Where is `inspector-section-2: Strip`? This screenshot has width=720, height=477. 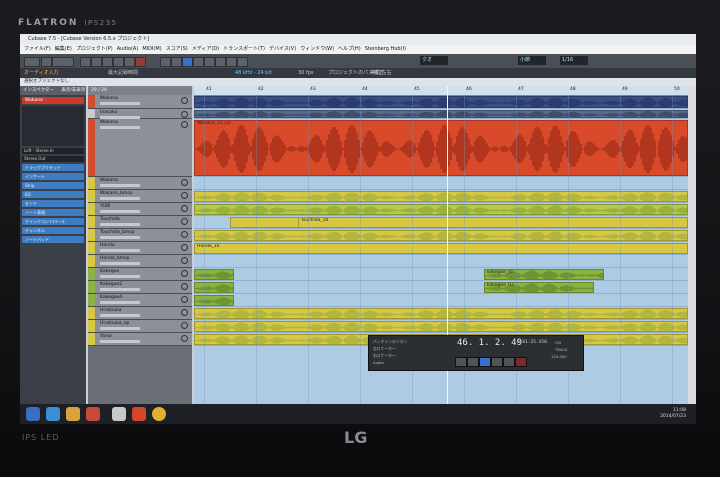
inspector-section-2: Strip is located at coordinates (53, 185).